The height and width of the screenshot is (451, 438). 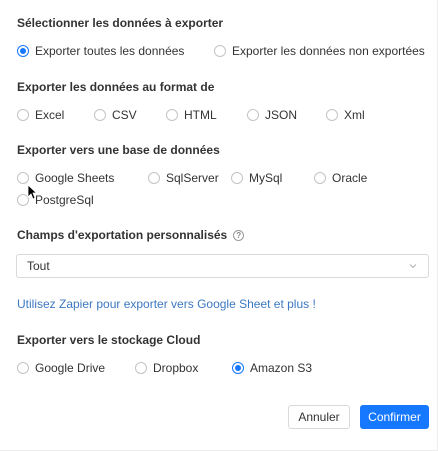 I want to click on radio-format-csv: CSV, so click(x=115, y=115).